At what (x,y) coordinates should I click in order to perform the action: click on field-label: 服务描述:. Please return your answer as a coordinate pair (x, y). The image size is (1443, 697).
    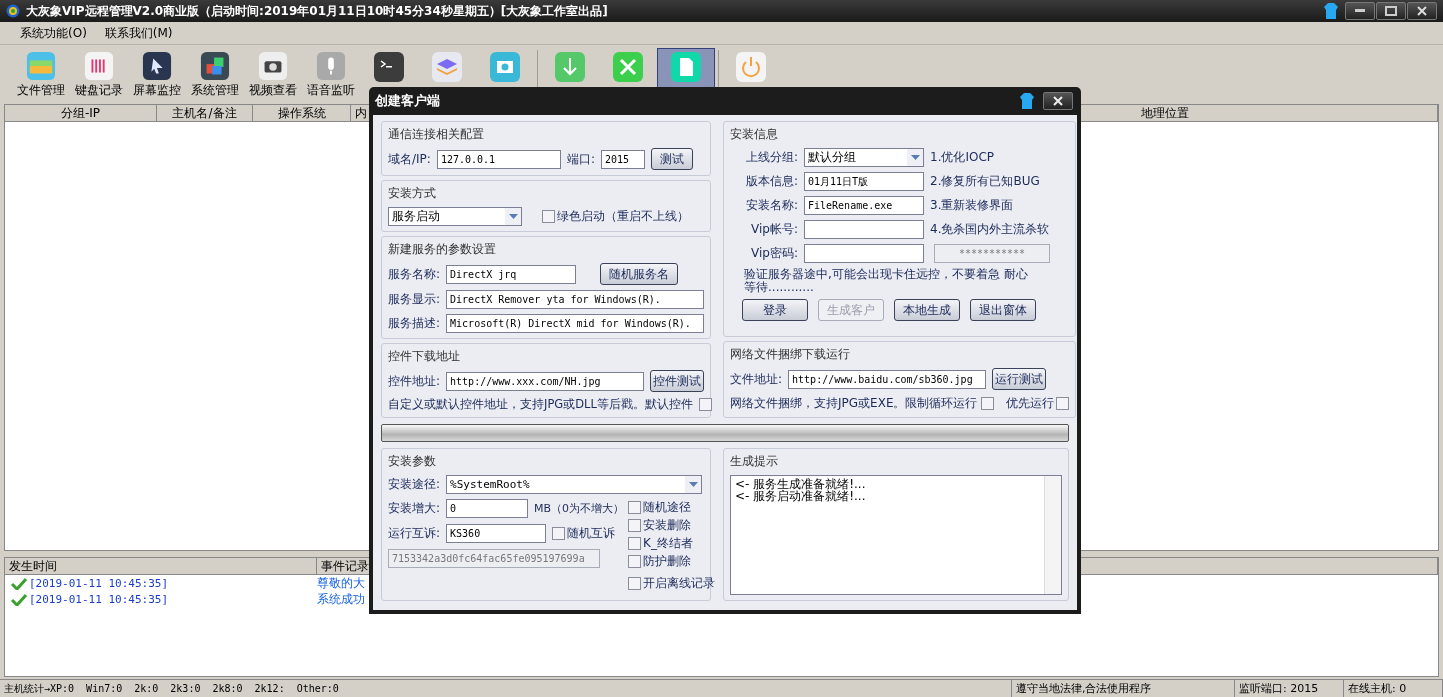
    Looking at the image, I should click on (414, 323).